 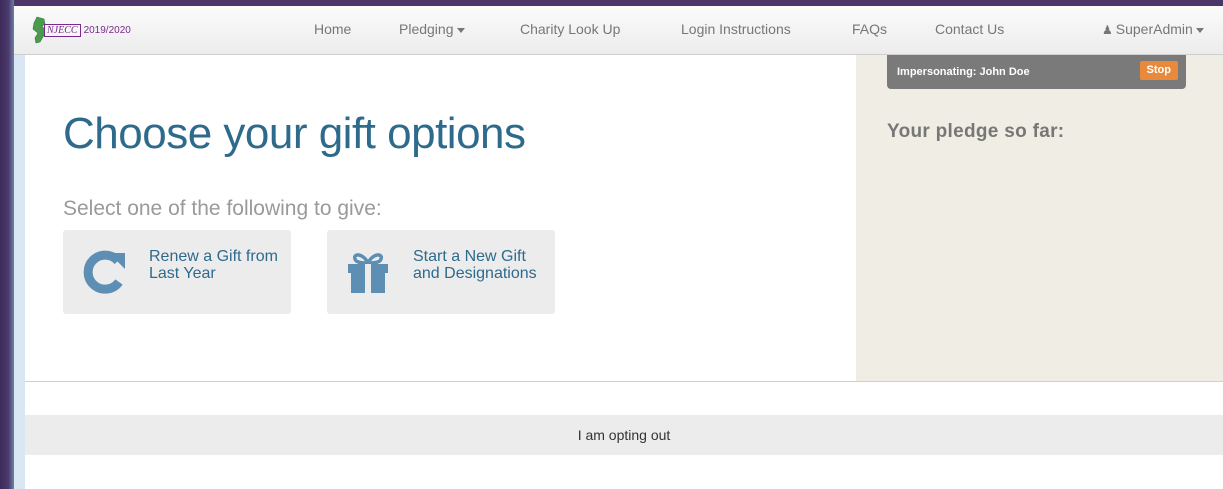 I want to click on brand-abbr: NJECC, so click(x=62, y=30).